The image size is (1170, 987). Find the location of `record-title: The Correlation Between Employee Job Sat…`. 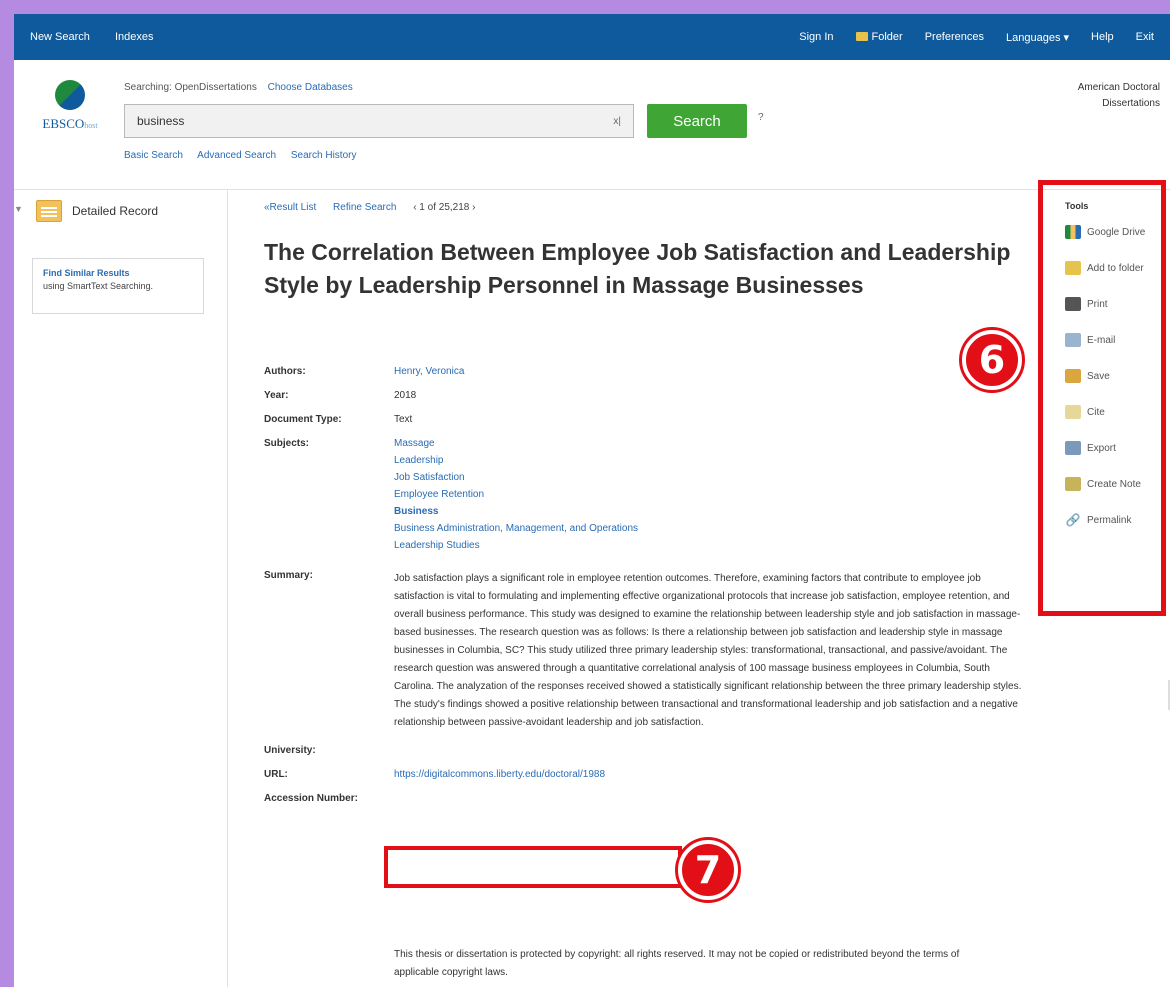

record-title: The Correlation Between Employee Job Sat… is located at coordinates (637, 268).